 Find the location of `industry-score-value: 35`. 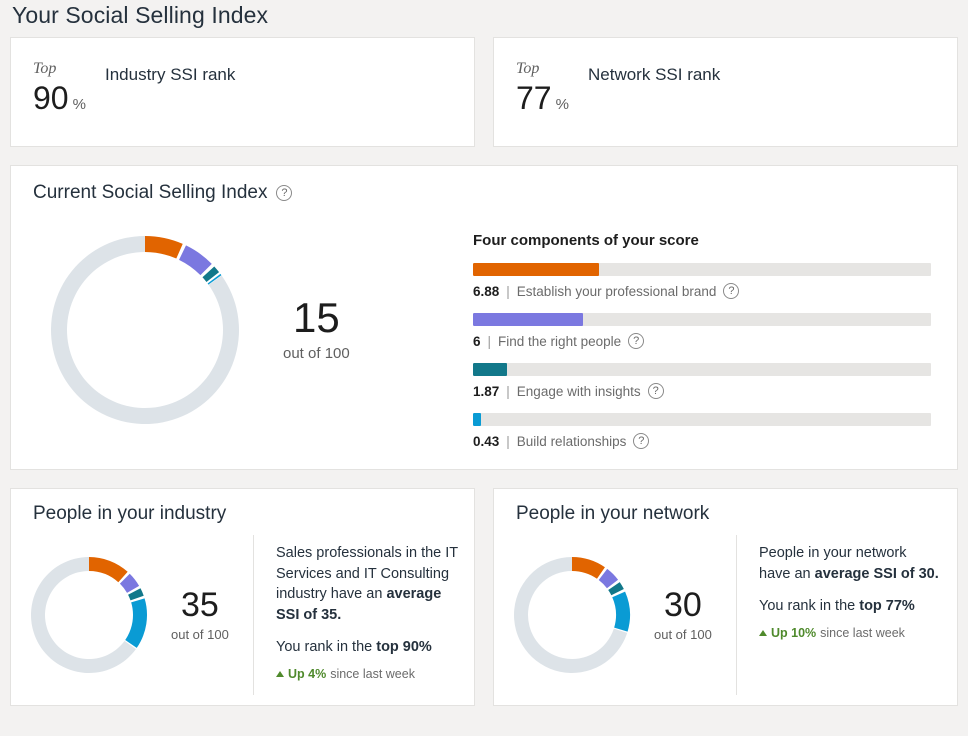

industry-score-value: 35 is located at coordinates (200, 605).